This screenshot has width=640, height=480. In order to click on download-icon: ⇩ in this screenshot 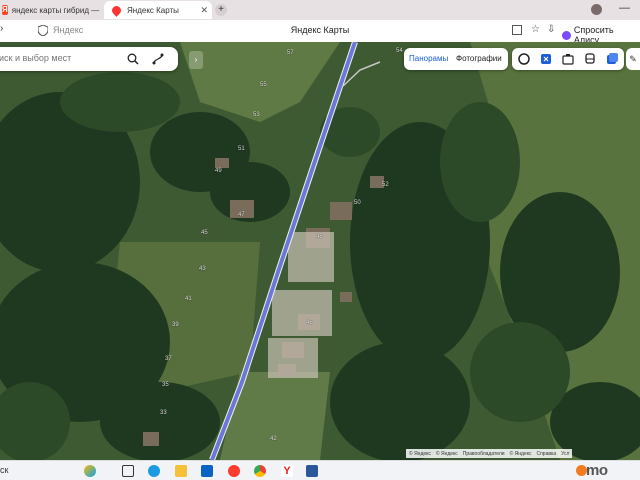, I will do `click(551, 29)`.